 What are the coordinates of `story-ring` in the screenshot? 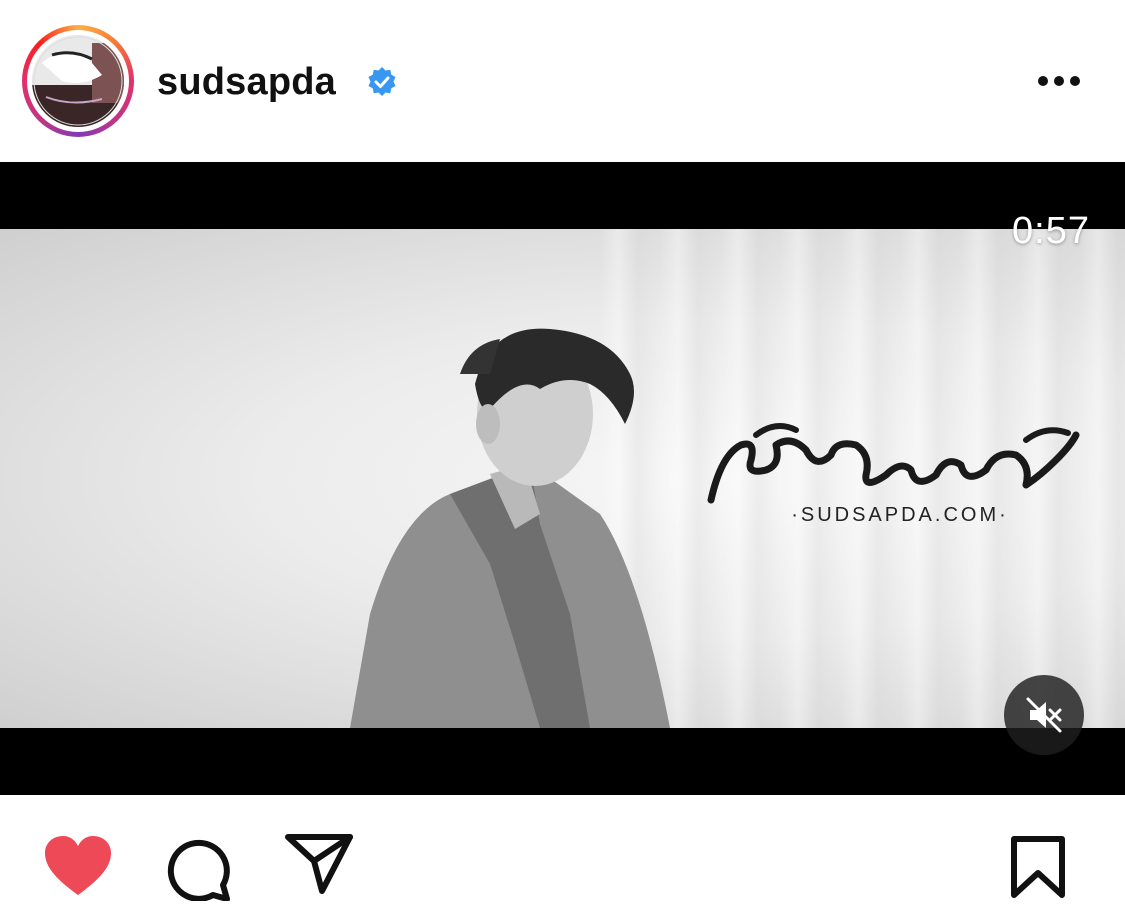 It's located at (78, 81).